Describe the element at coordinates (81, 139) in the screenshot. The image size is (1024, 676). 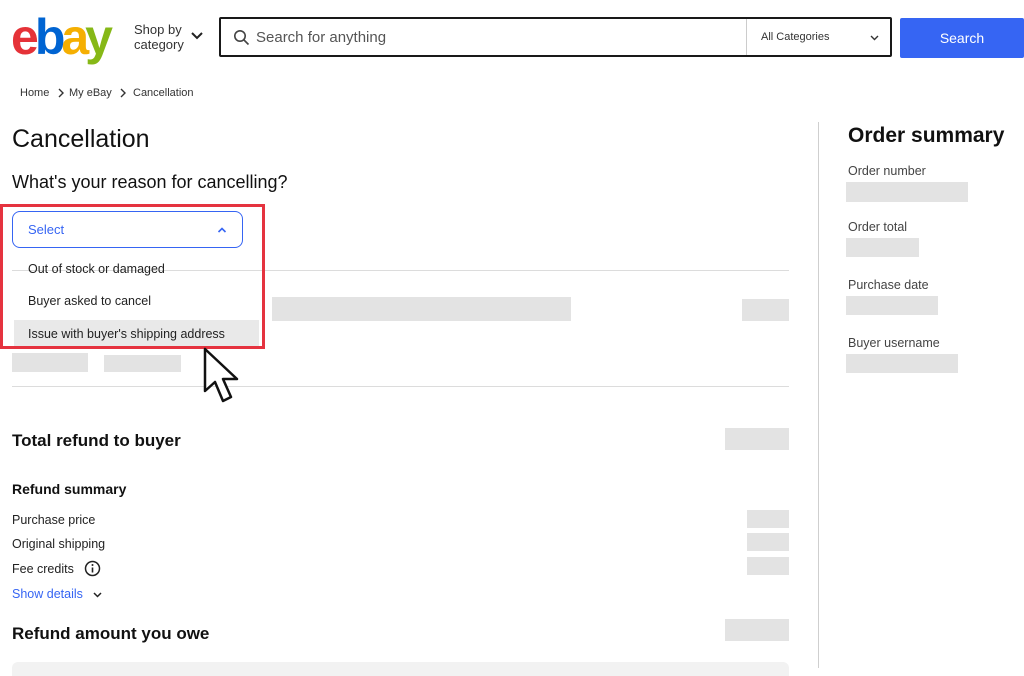
I see `page-title: Cancellation` at that location.